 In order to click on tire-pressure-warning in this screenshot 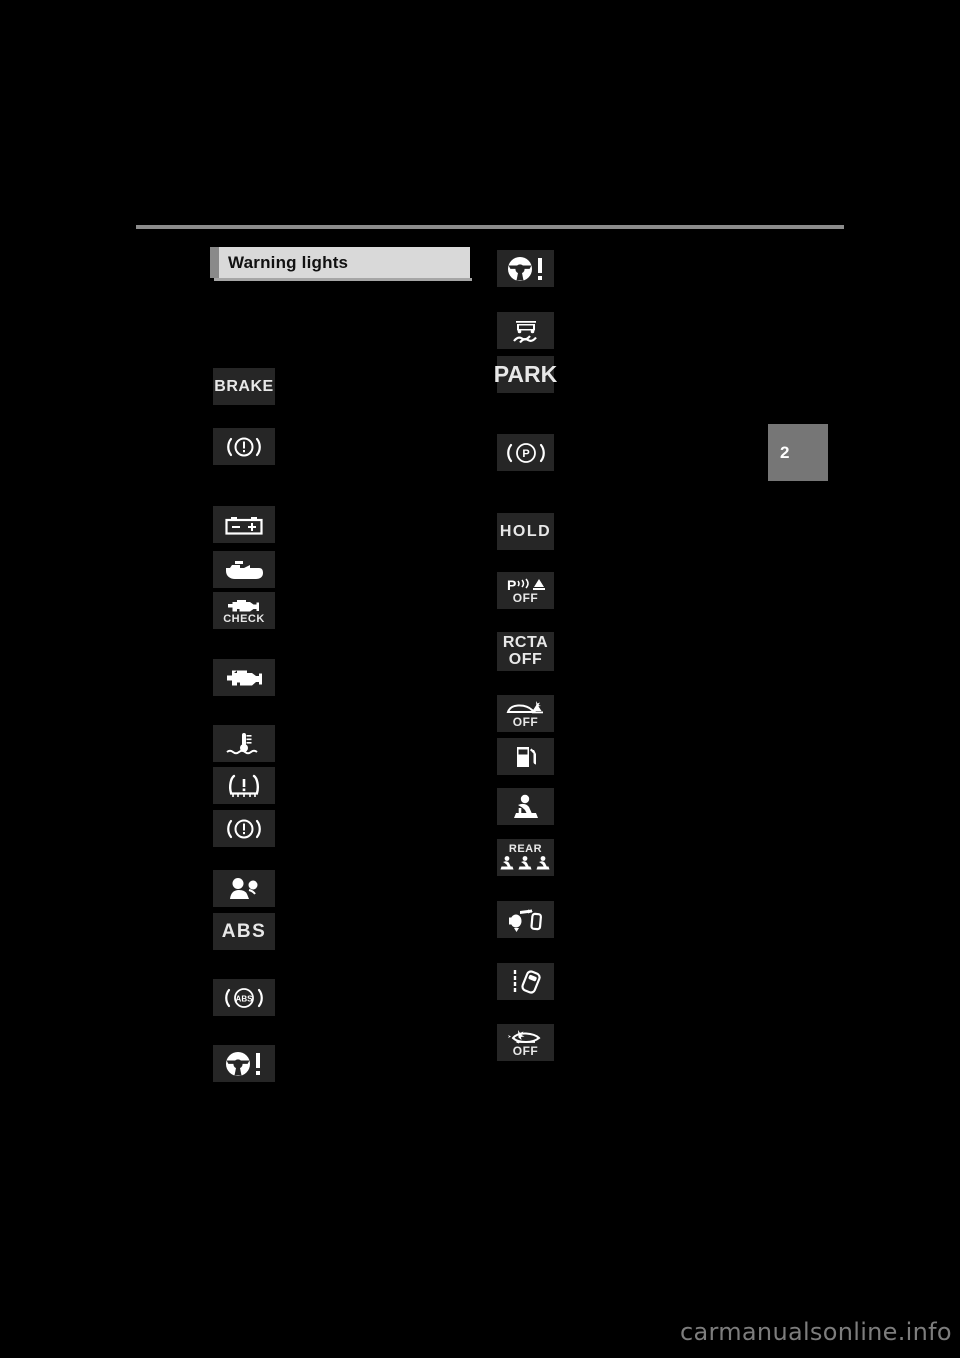, I will do `click(244, 785)`.